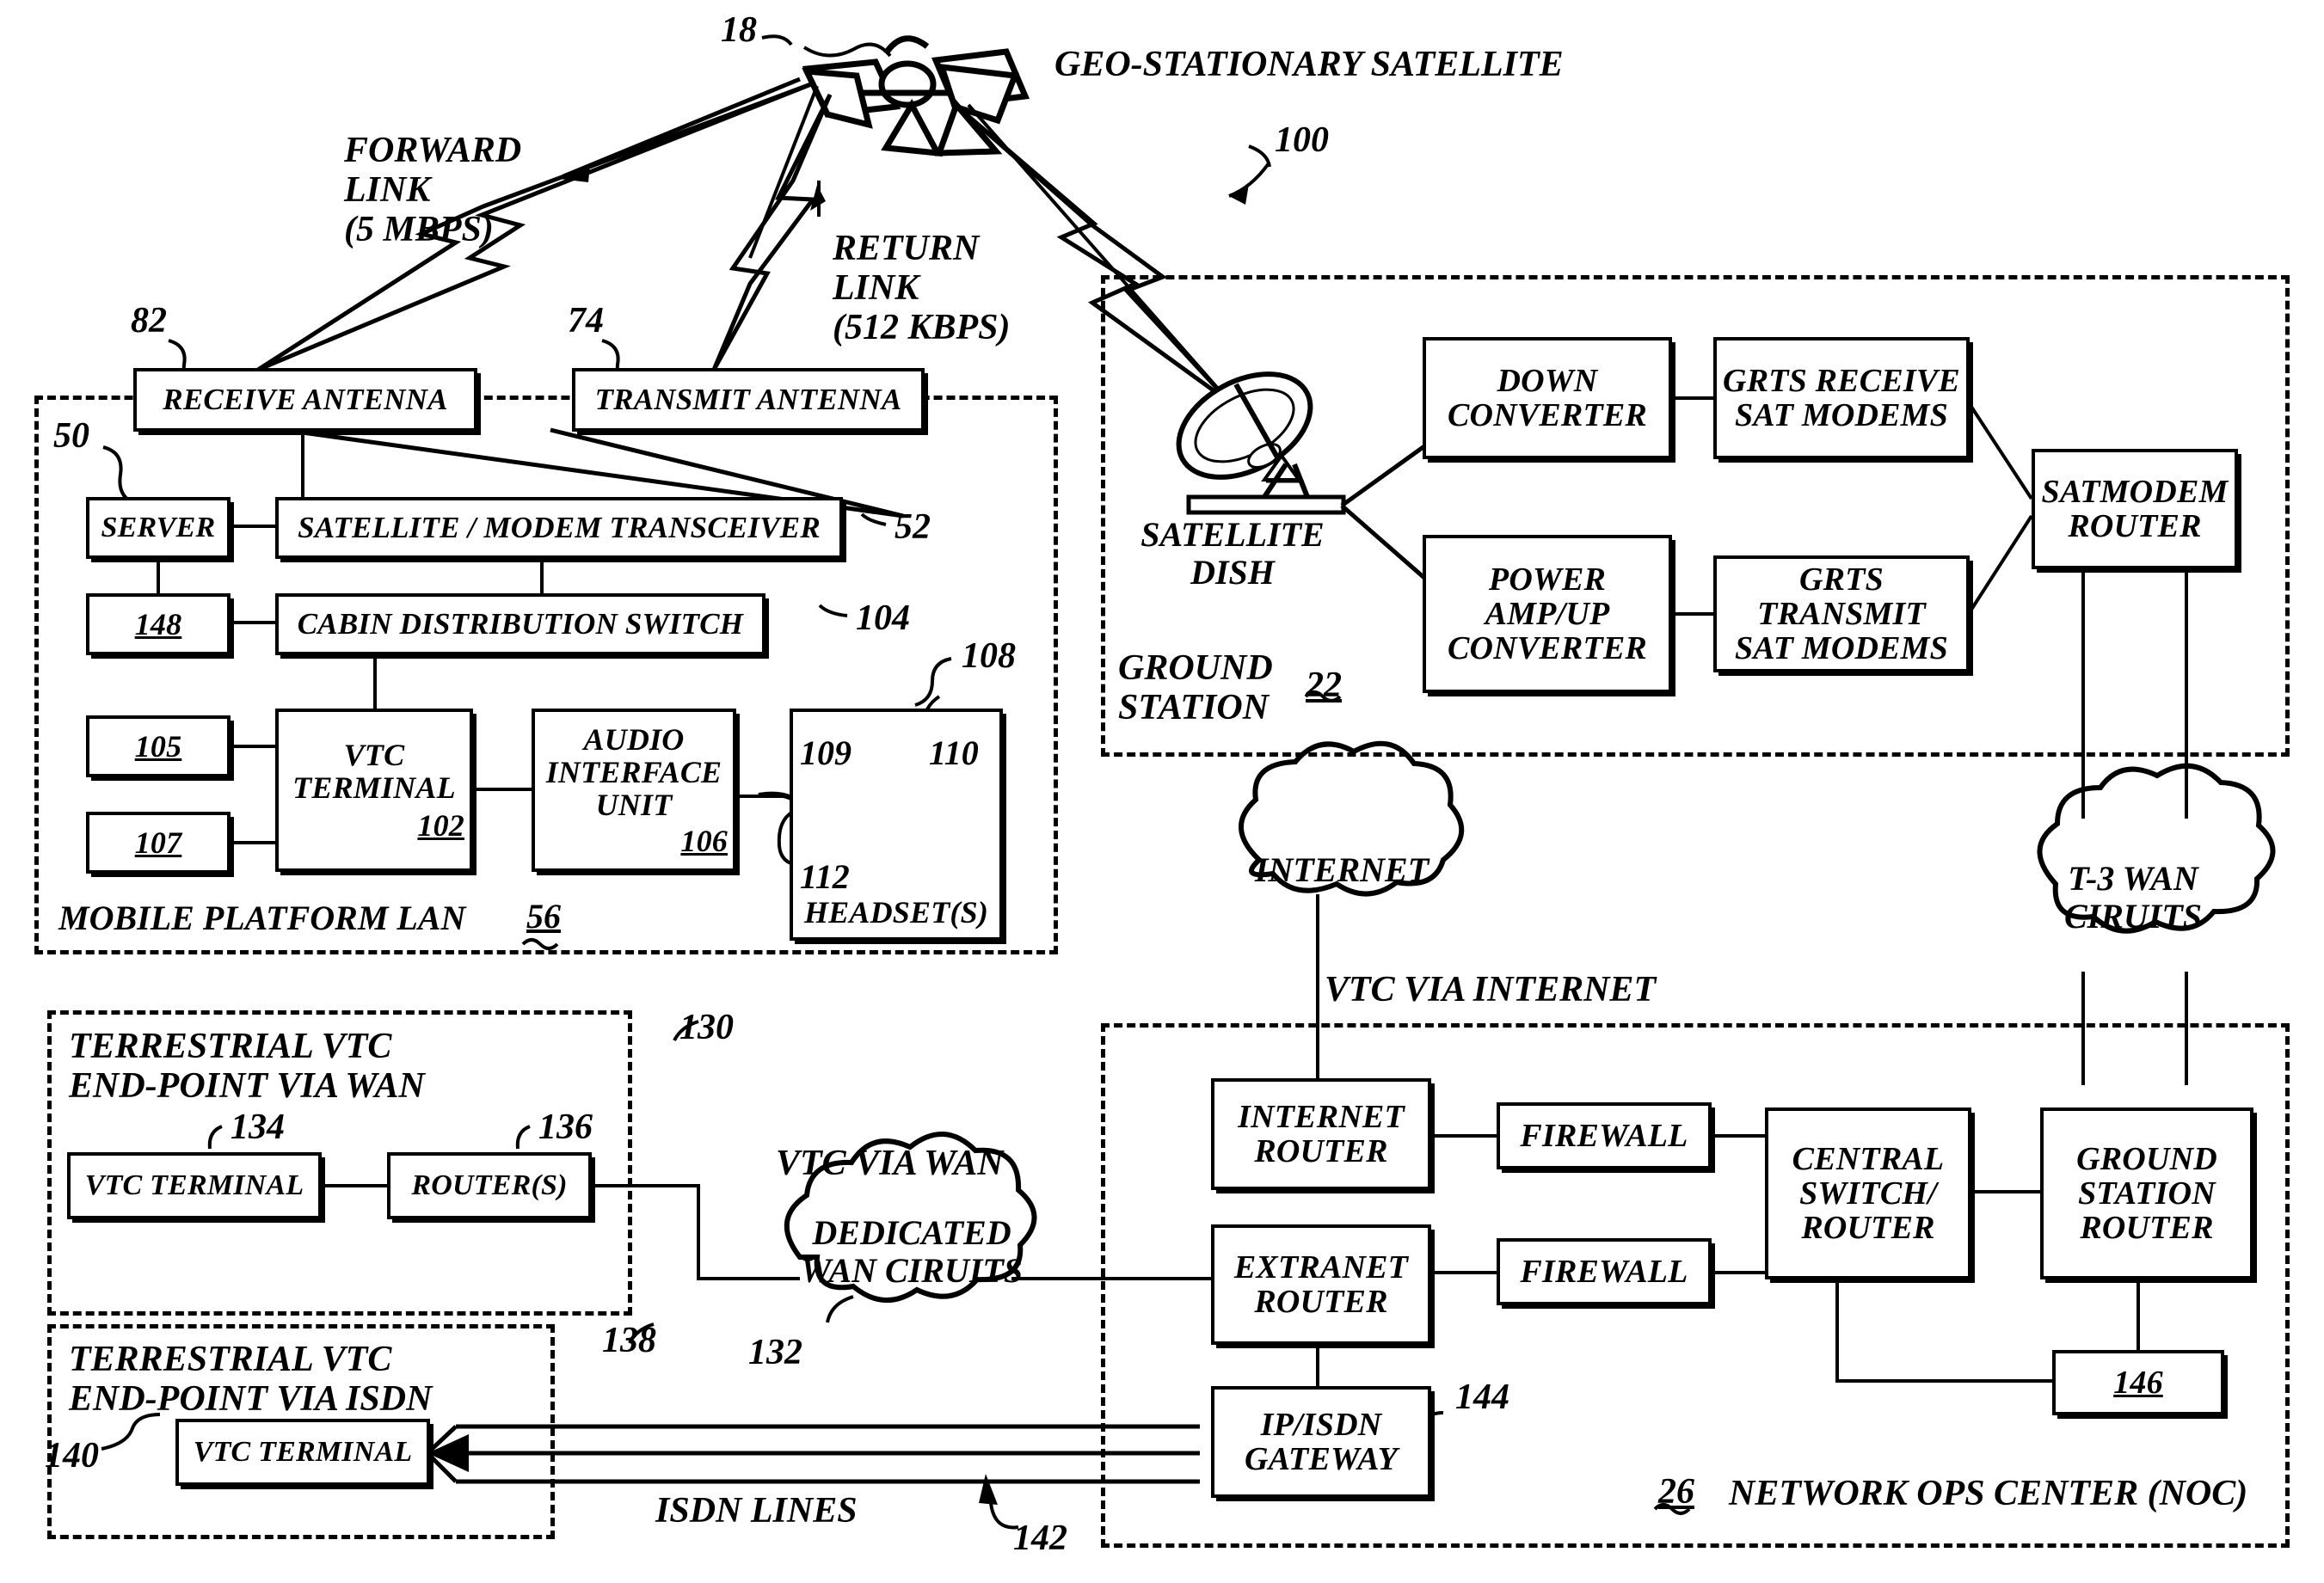  Describe the element at coordinates (72, 1456) in the screenshot. I see `ref-140: 140` at that location.